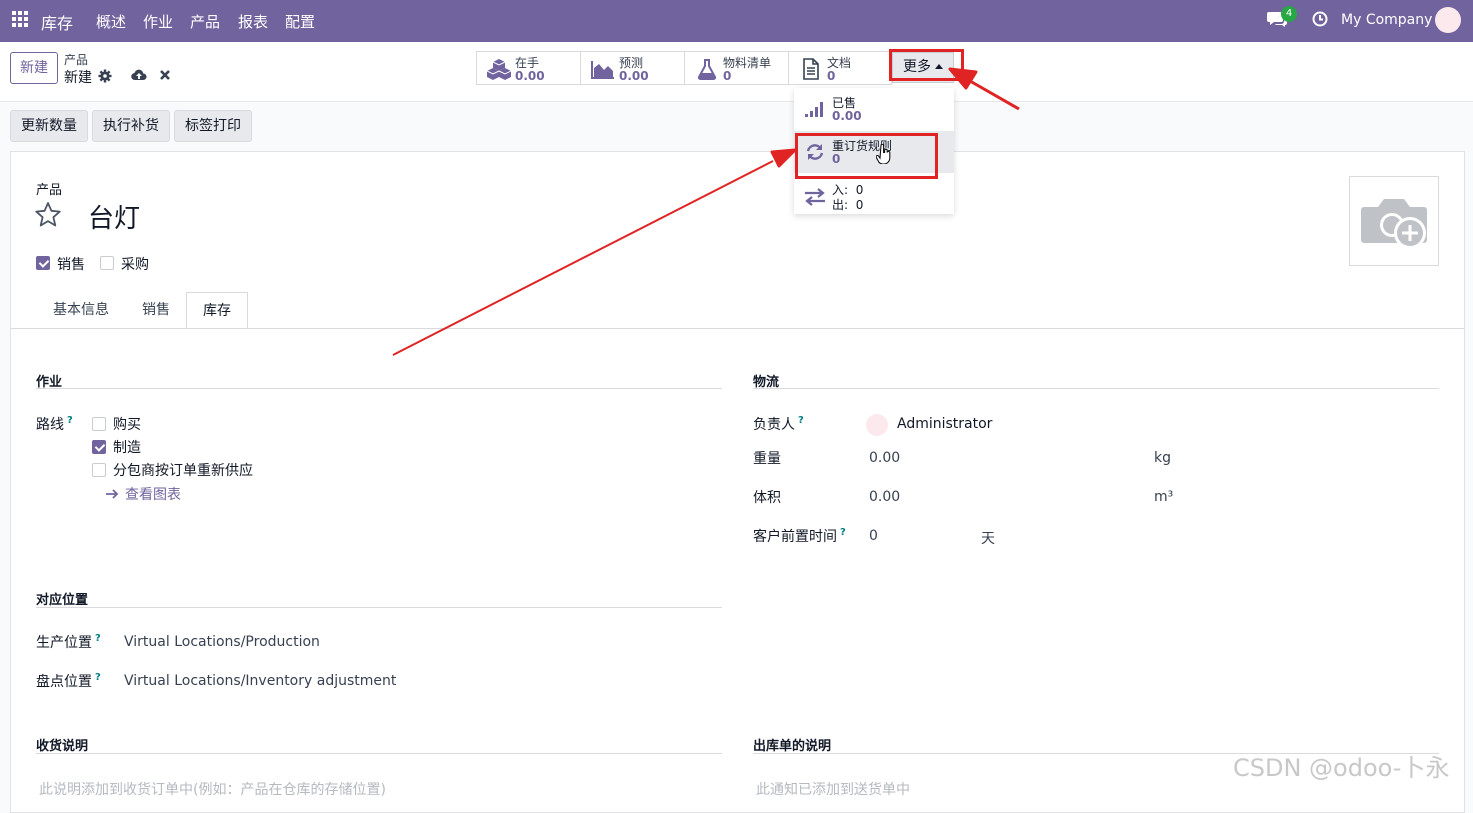  I want to click on receipt-notes-input: 此说明添加到收货订单中(例如：产品在仓库的存储位置), so click(212, 789).